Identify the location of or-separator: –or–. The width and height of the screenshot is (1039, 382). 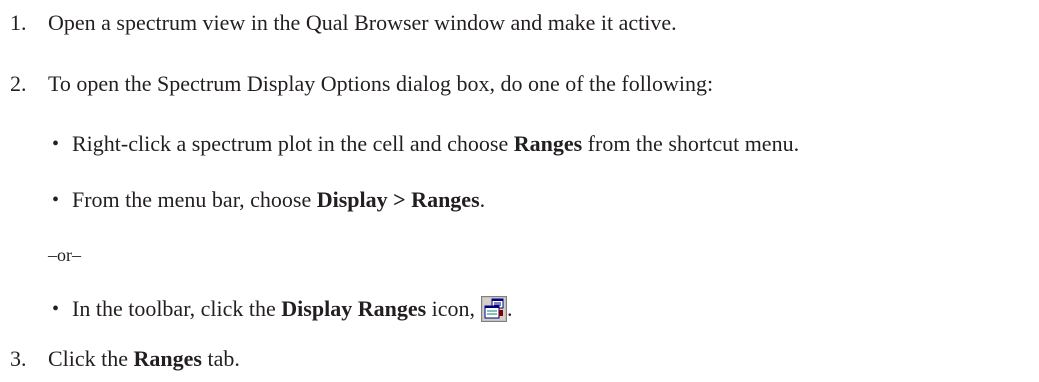
(64, 255).